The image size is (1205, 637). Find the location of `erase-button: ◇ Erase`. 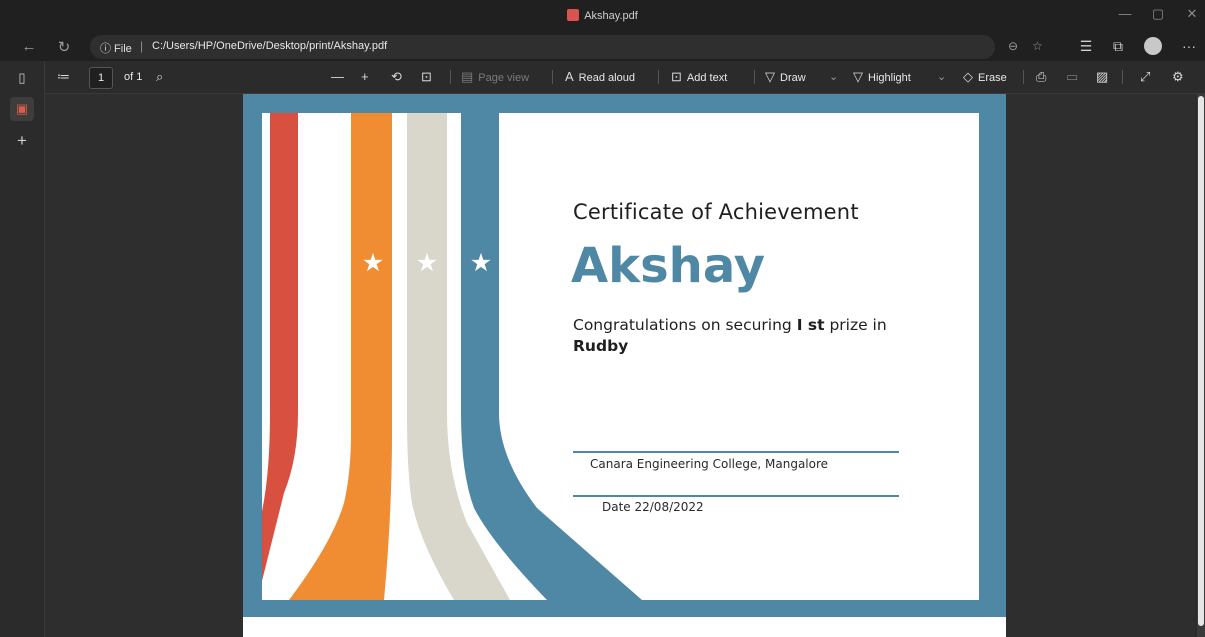

erase-button: ◇ Erase is located at coordinates (985, 77).